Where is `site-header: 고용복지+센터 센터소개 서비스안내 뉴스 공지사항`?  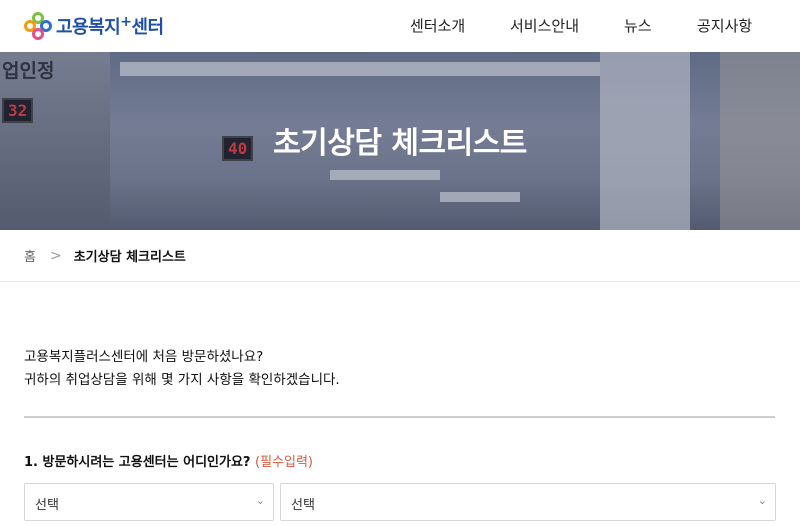
site-header: 고용복지+센터 센터소개 서비스안내 뉴스 공지사항 is located at coordinates (400, 26).